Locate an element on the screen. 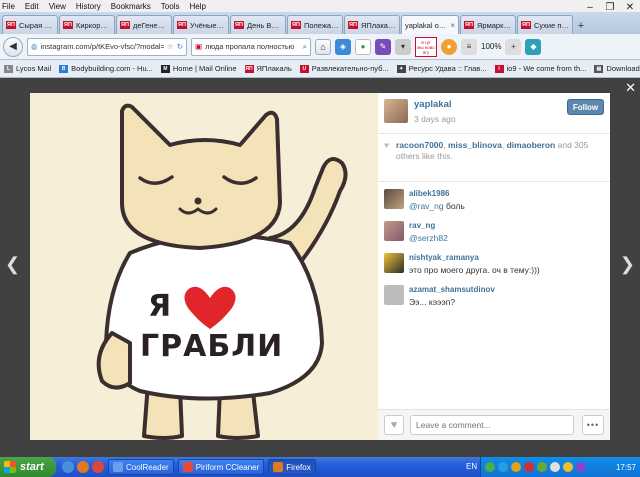 The height and width of the screenshot is (477, 640). search-icon: ⌕ is located at coordinates (305, 47).